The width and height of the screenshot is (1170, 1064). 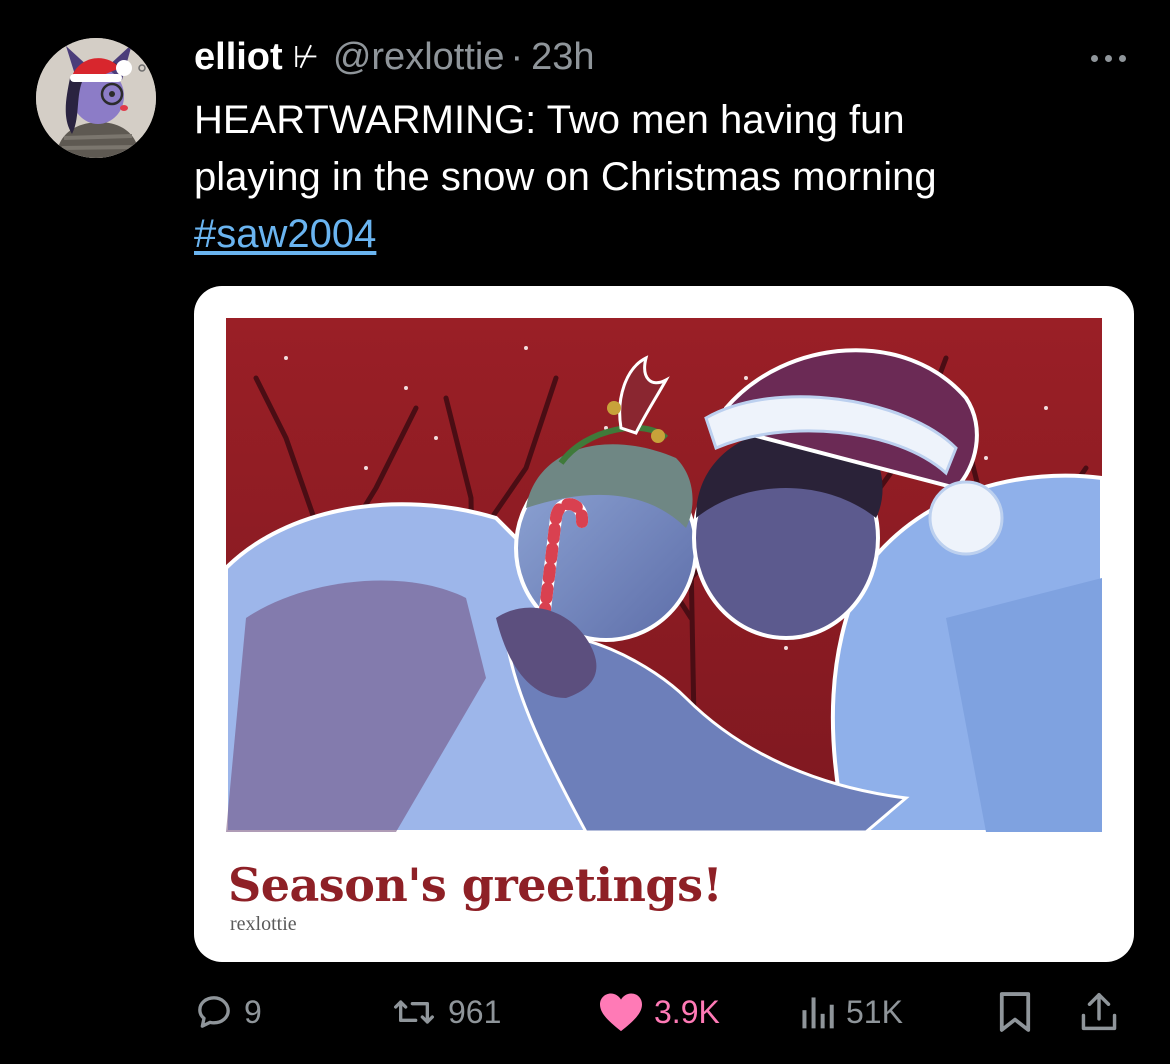 I want to click on avatar, so click(x=96, y=98).